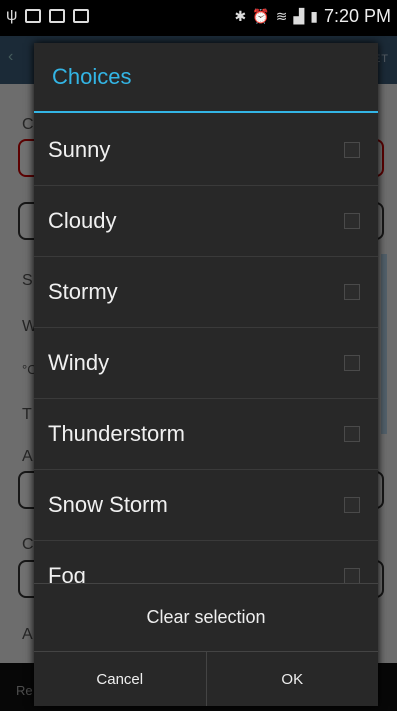  Describe the element at coordinates (48, 15) in the screenshot. I see `status-left-icons: ψ` at that location.